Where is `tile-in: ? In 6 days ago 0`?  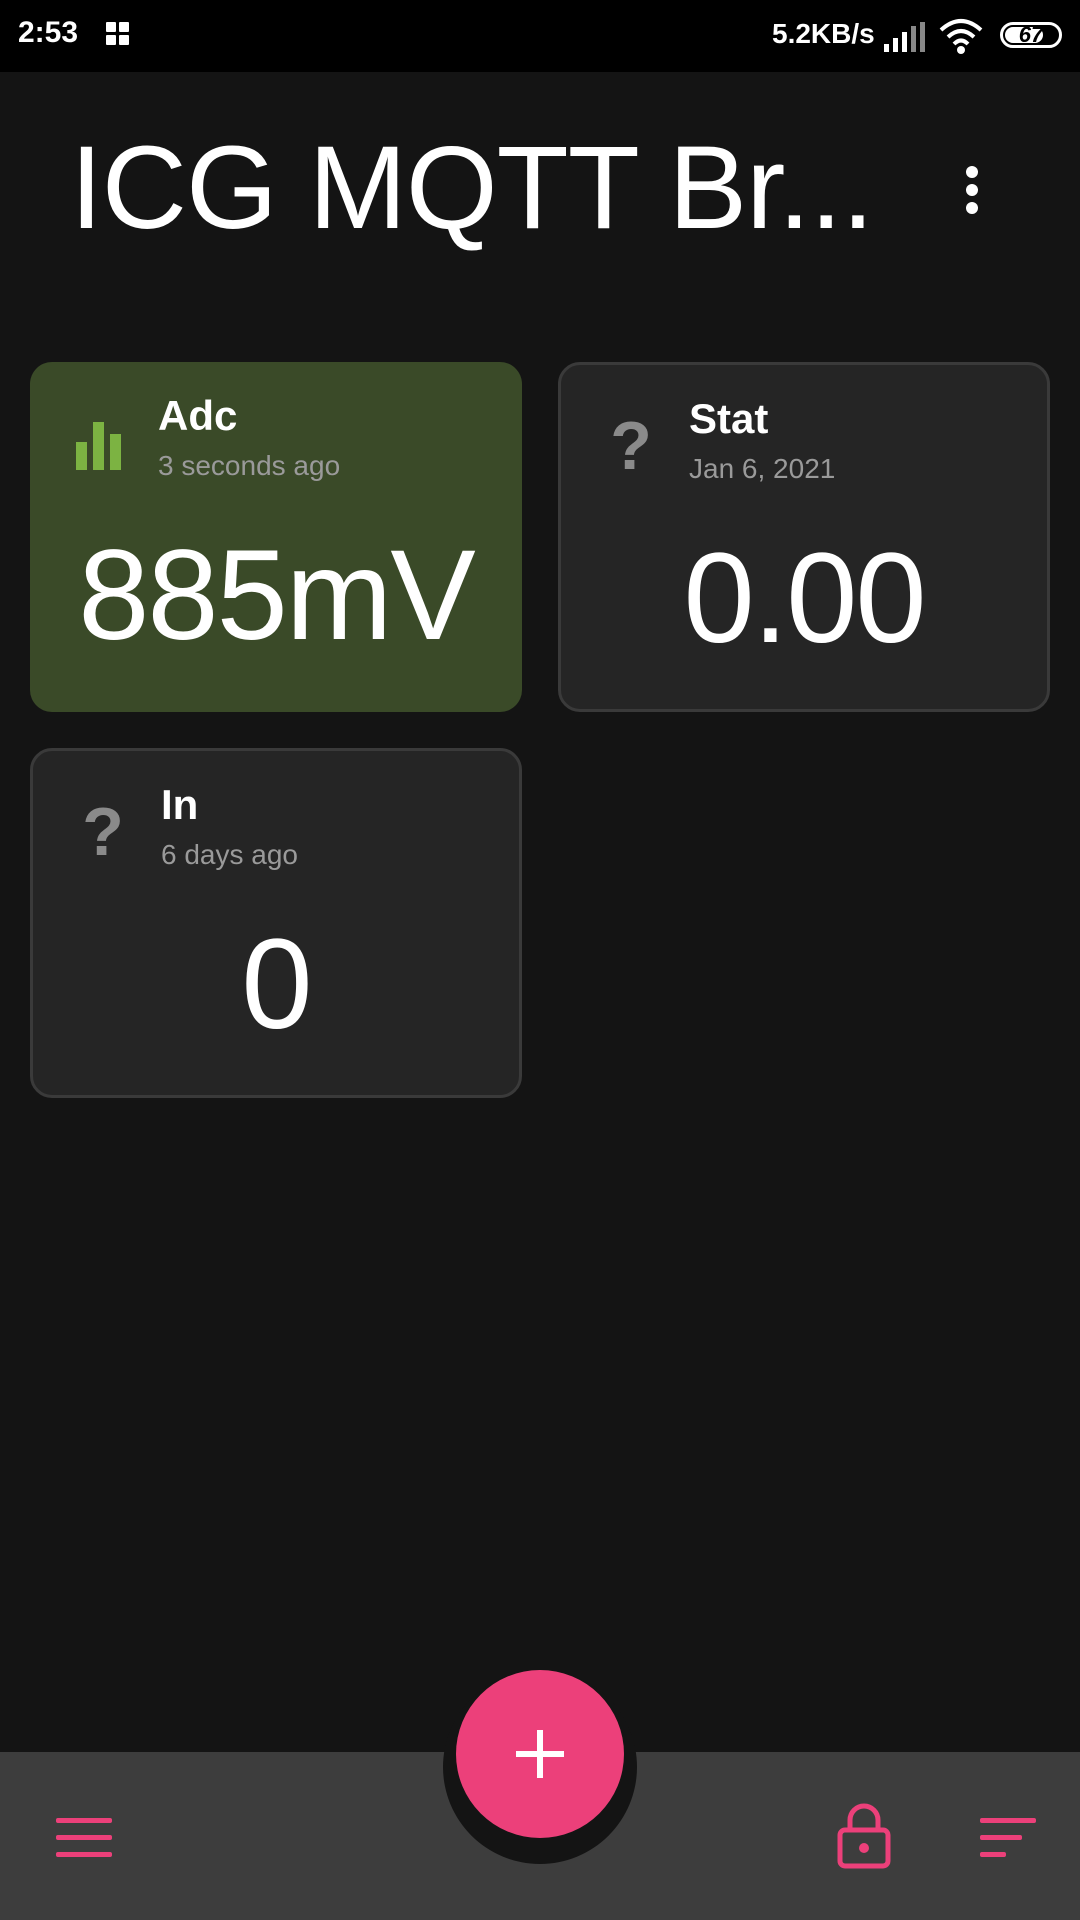 tile-in: ? In 6 days ago 0 is located at coordinates (276, 923).